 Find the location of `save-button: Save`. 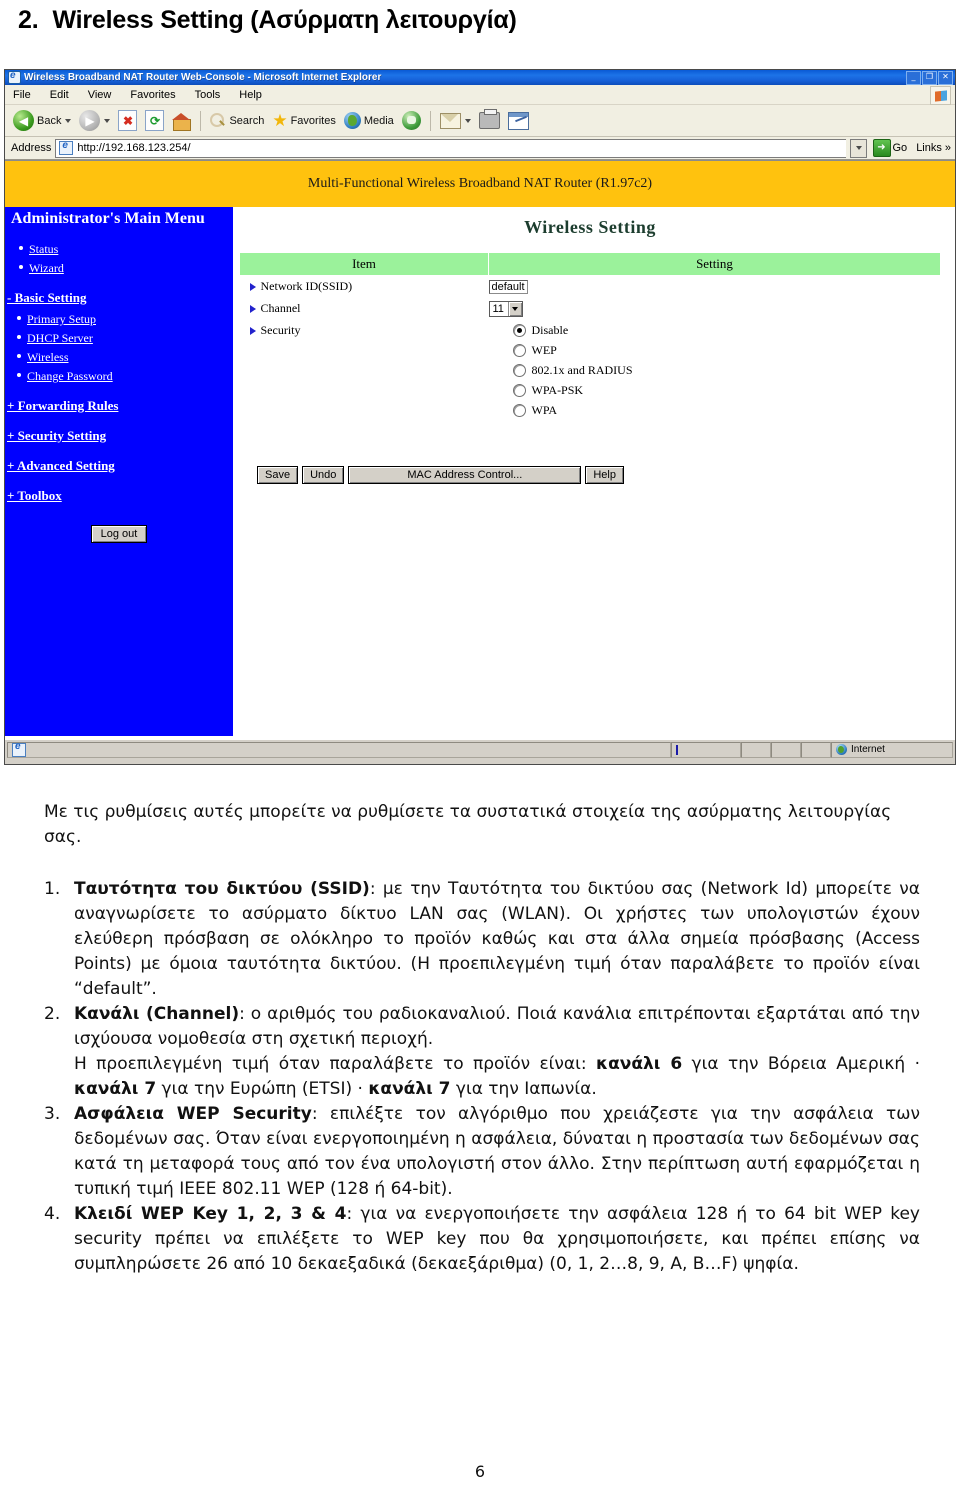

save-button: Save is located at coordinates (278, 475).